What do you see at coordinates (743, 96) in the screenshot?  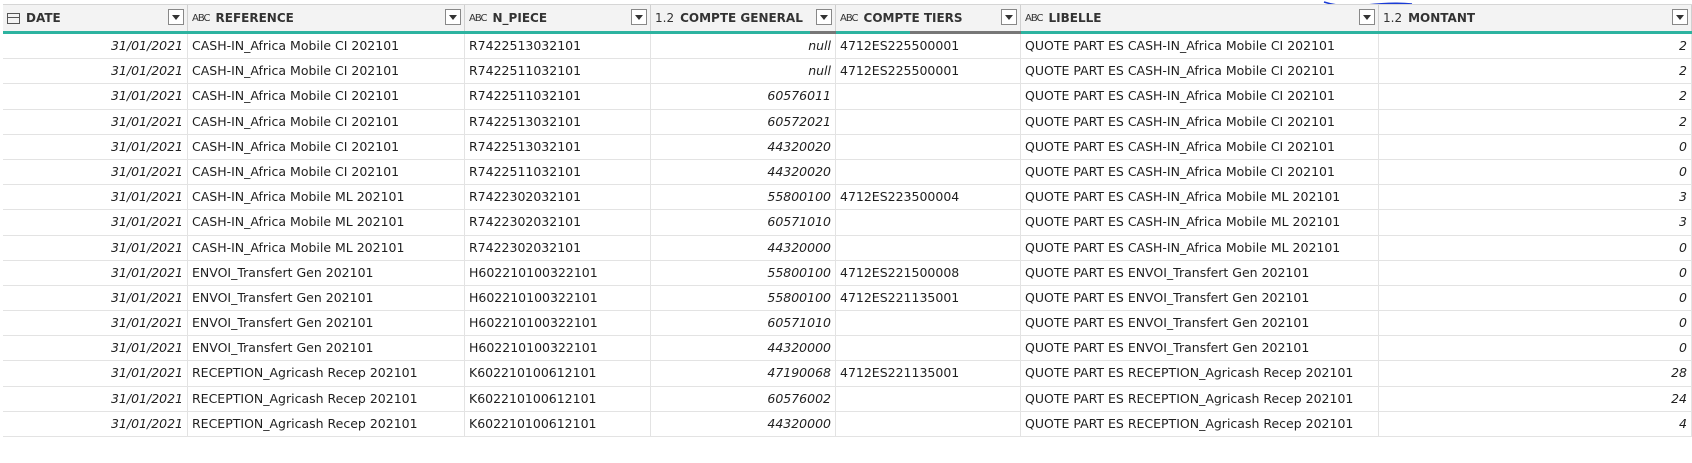 I see `cell-compte-general: 60576011` at bounding box center [743, 96].